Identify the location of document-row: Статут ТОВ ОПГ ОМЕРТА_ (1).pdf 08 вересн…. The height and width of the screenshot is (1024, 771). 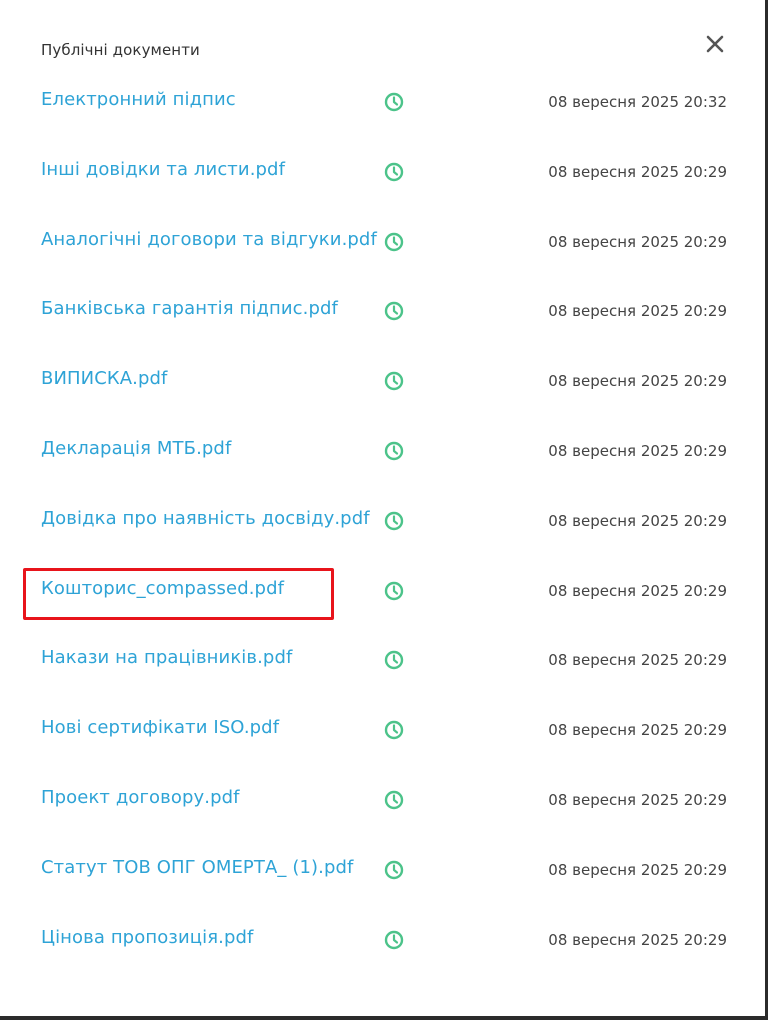
(384, 869).